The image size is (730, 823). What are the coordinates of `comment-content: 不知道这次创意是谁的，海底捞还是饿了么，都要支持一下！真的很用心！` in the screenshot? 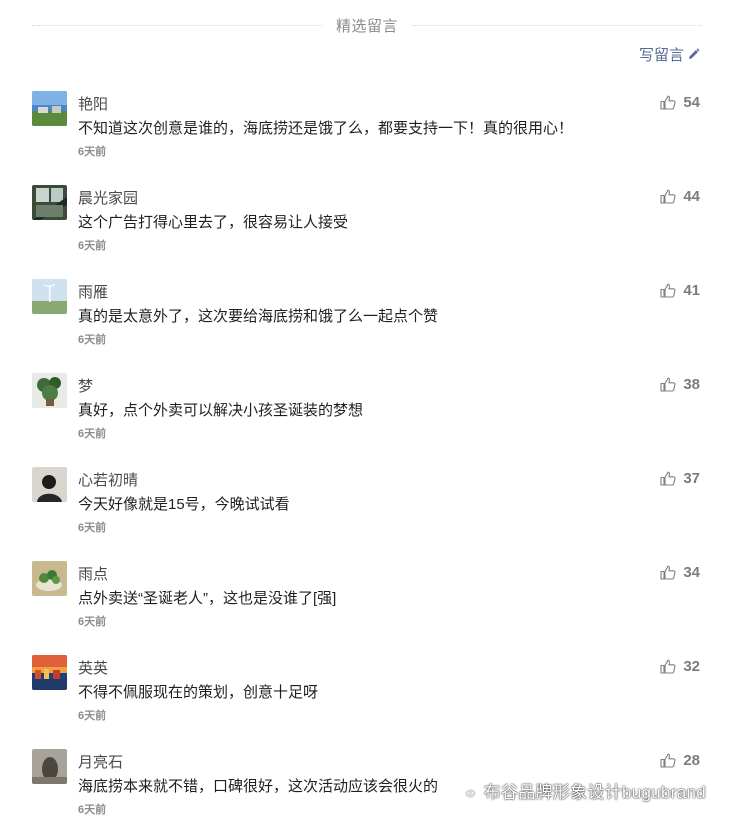 It's located at (326, 128).